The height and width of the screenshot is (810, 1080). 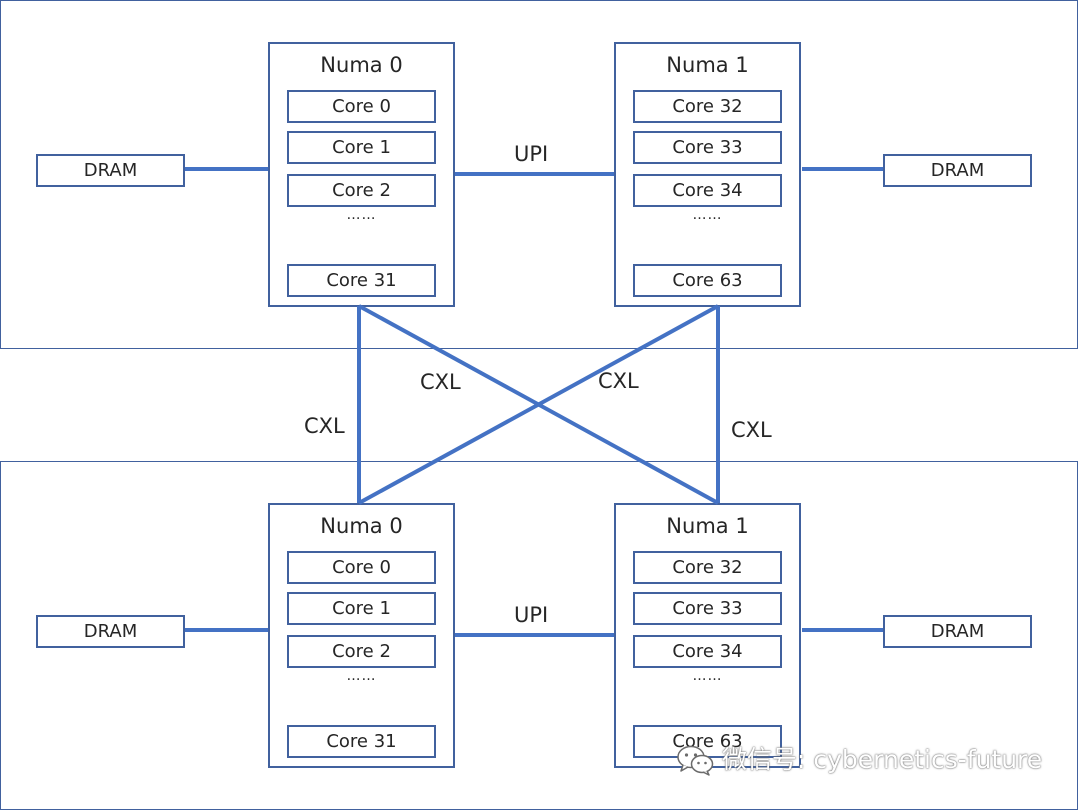 What do you see at coordinates (538, 404) in the screenshot?
I see `cxl-links` at bounding box center [538, 404].